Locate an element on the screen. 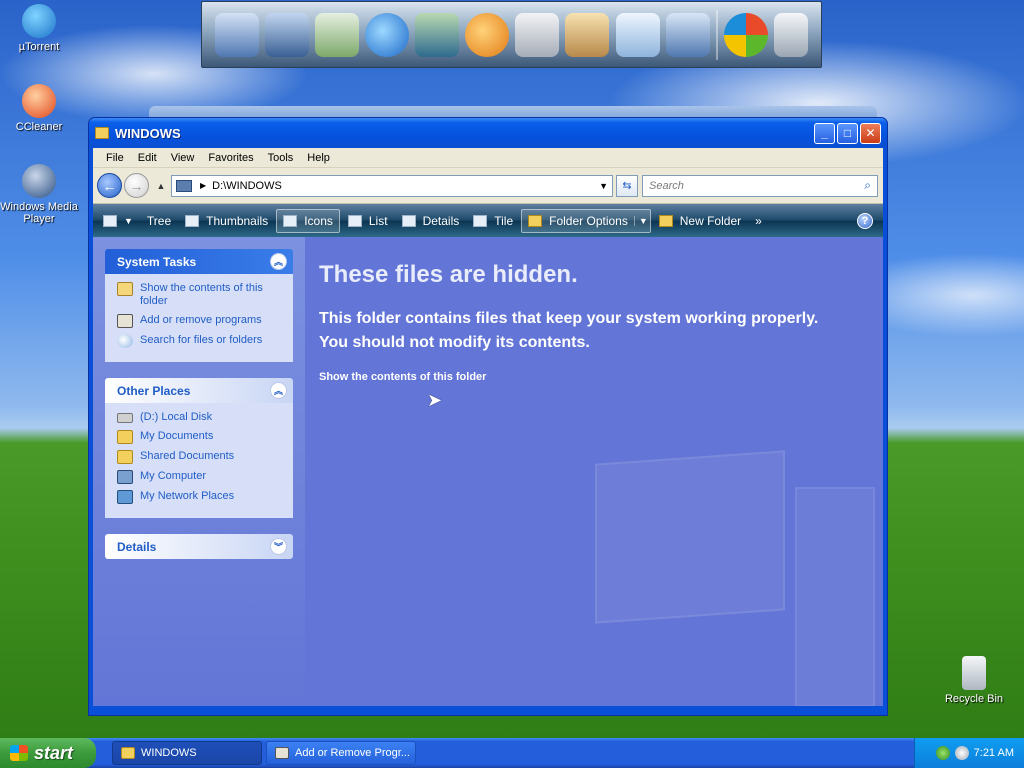  list-button: List is located at coordinates (368, 221).